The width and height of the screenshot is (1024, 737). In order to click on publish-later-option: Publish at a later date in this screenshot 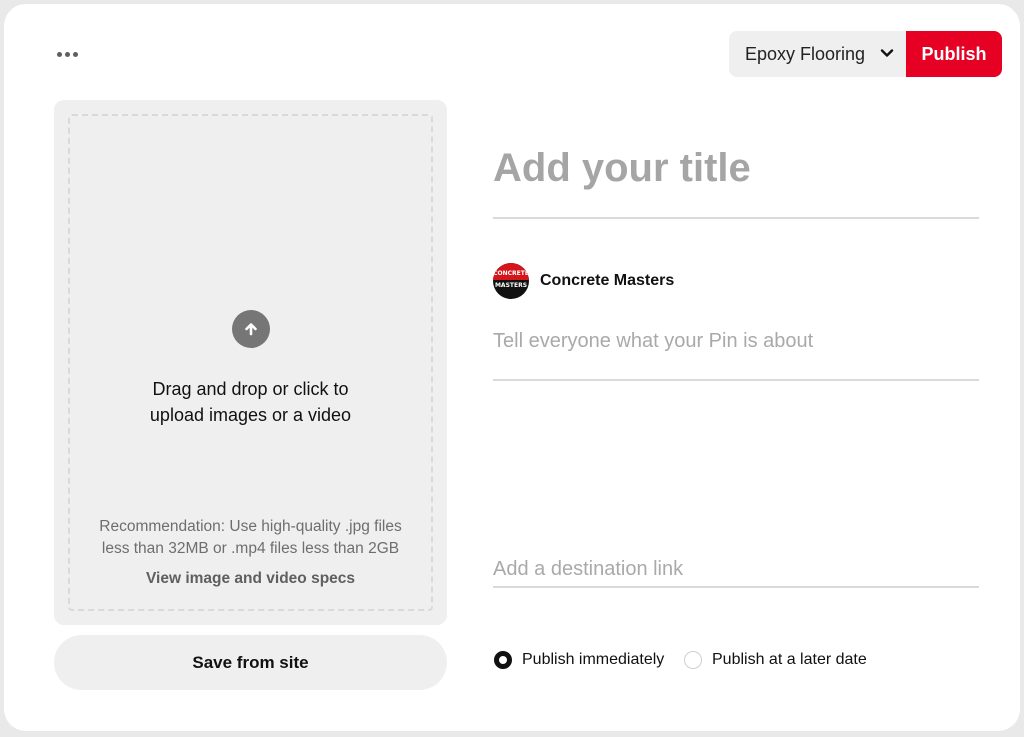, I will do `click(775, 660)`.